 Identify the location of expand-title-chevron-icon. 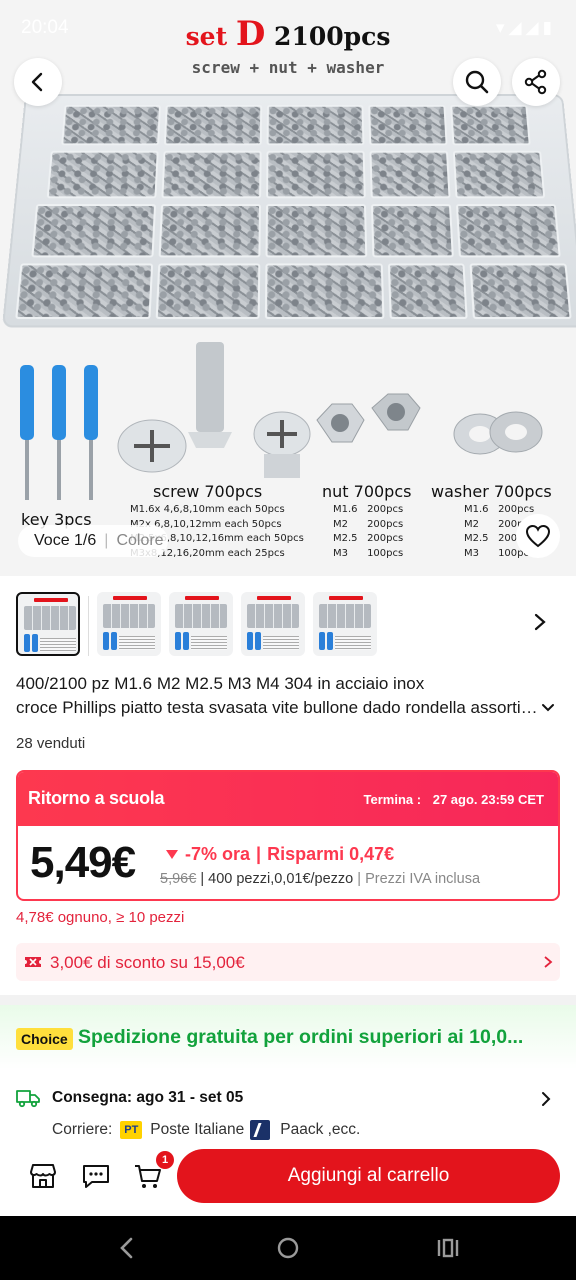
(548, 708).